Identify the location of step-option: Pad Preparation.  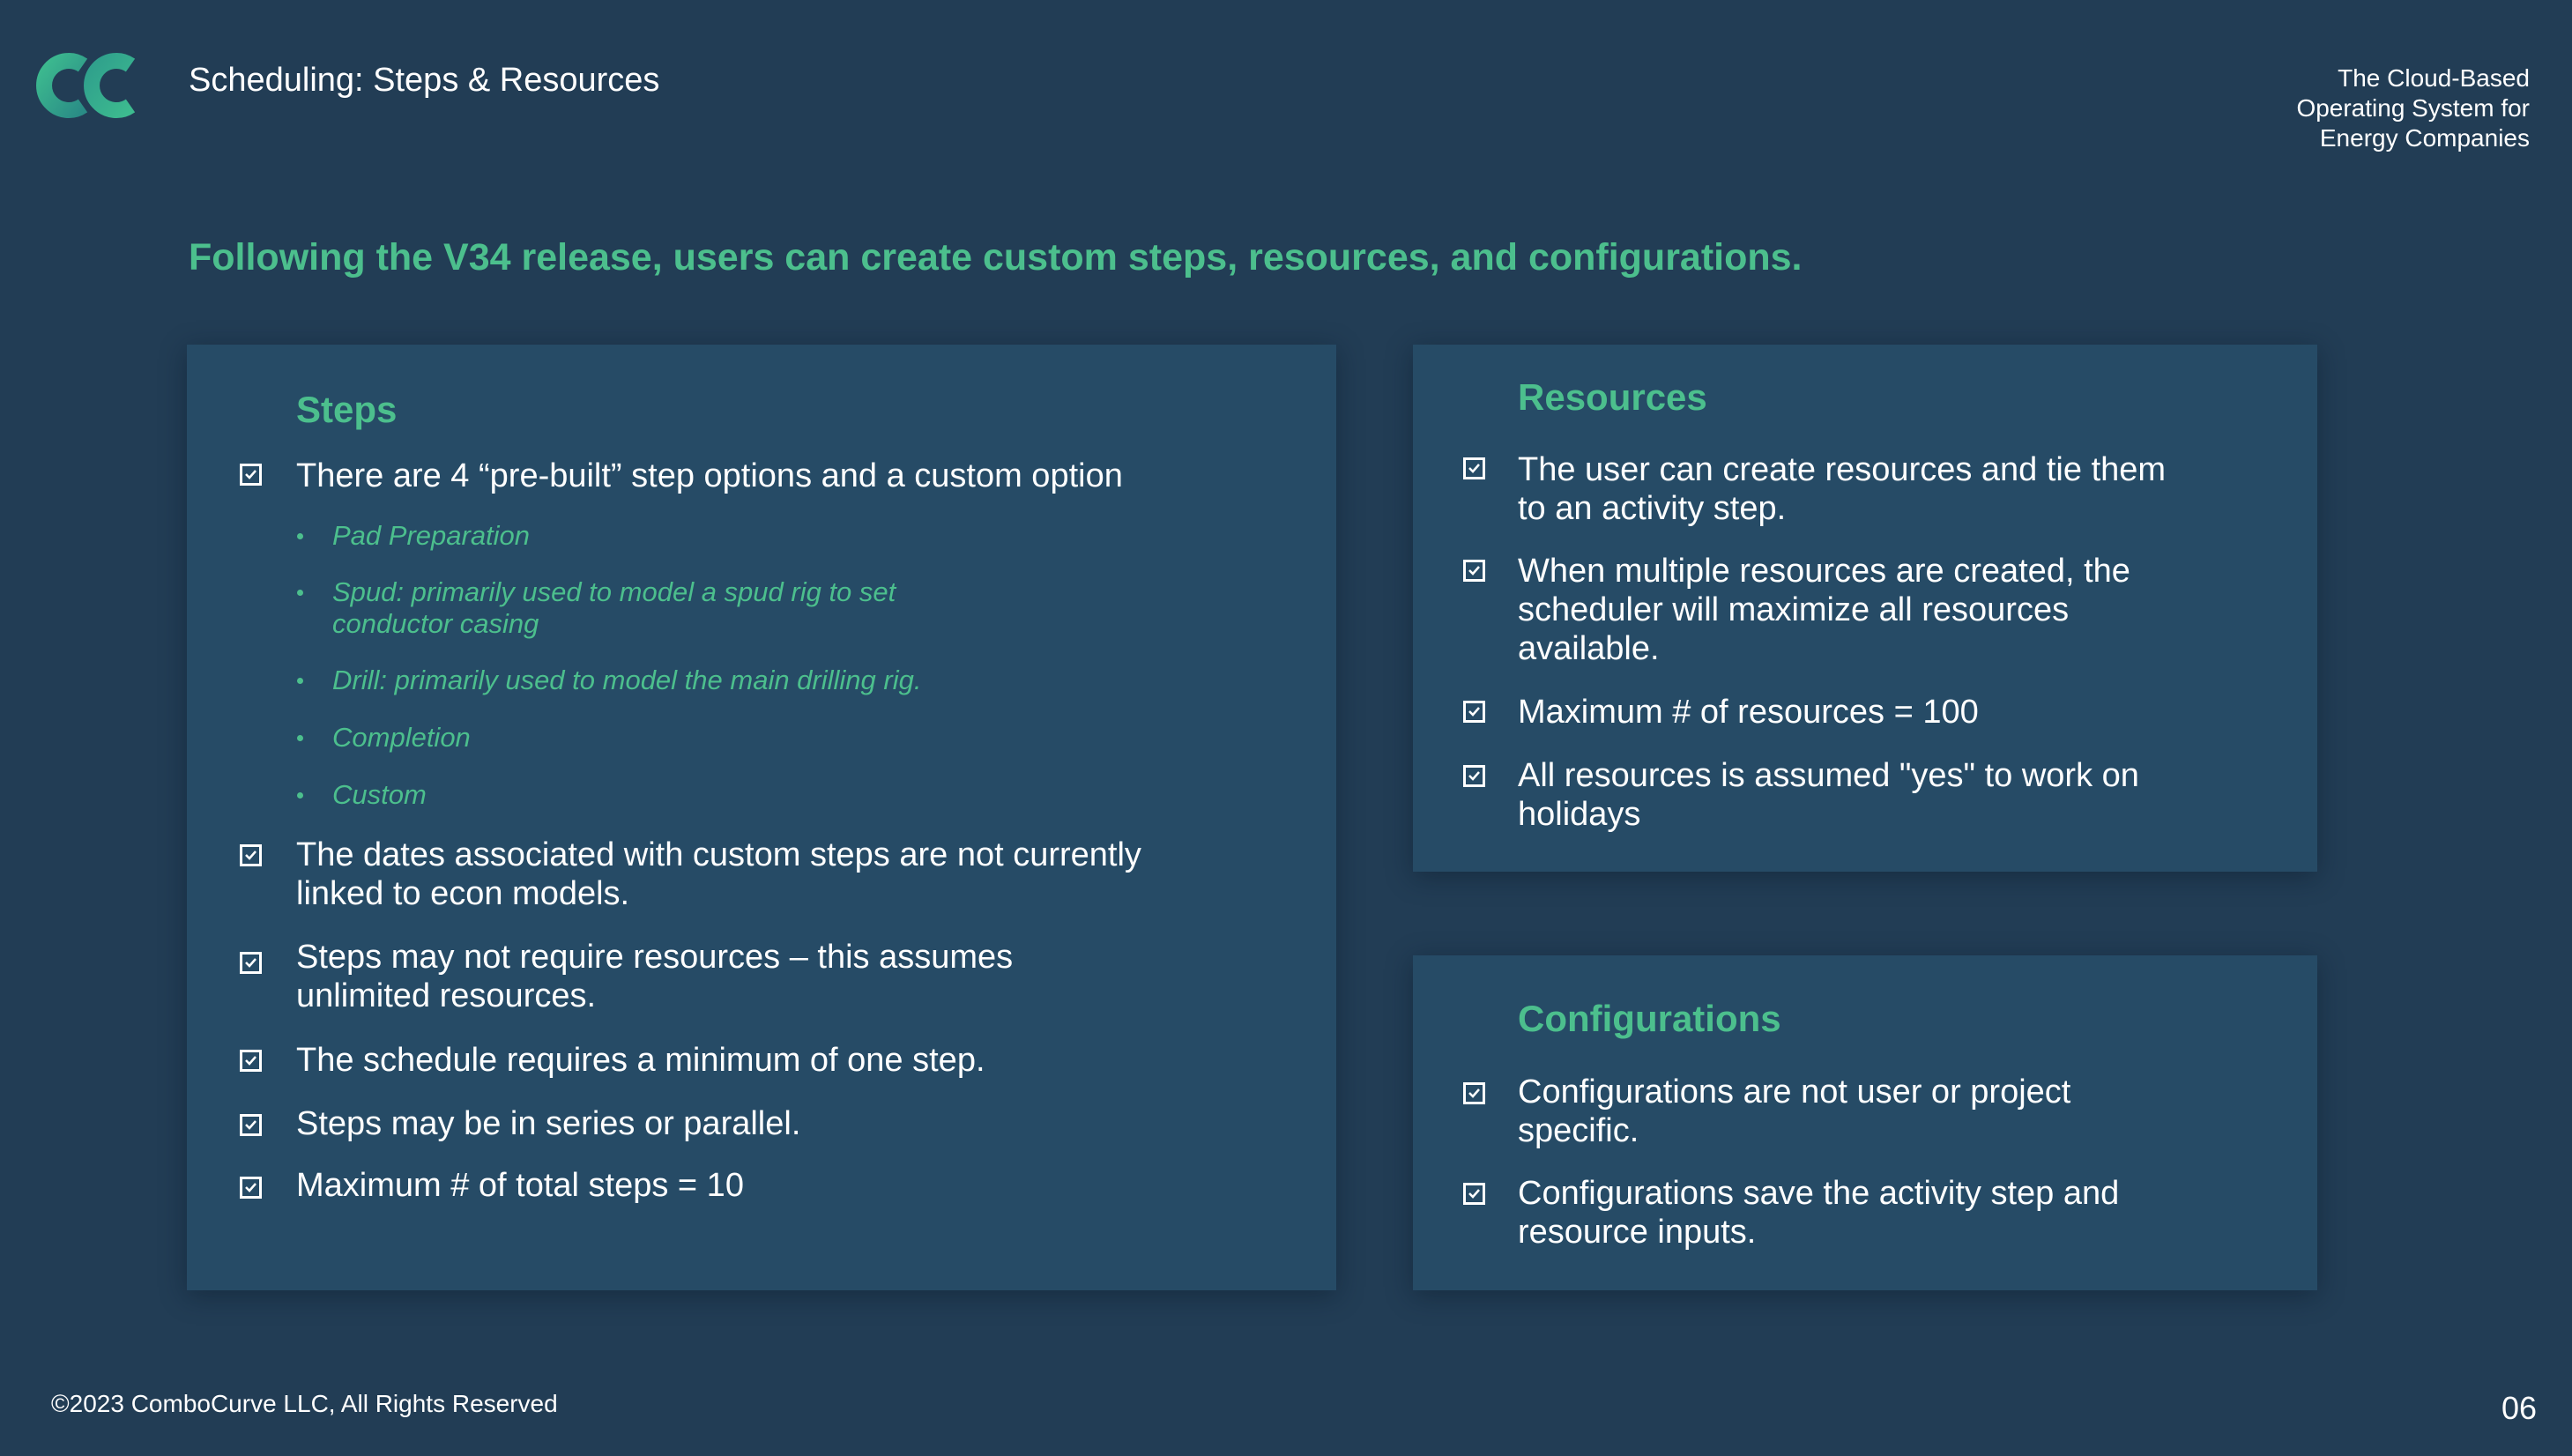
(431, 536).